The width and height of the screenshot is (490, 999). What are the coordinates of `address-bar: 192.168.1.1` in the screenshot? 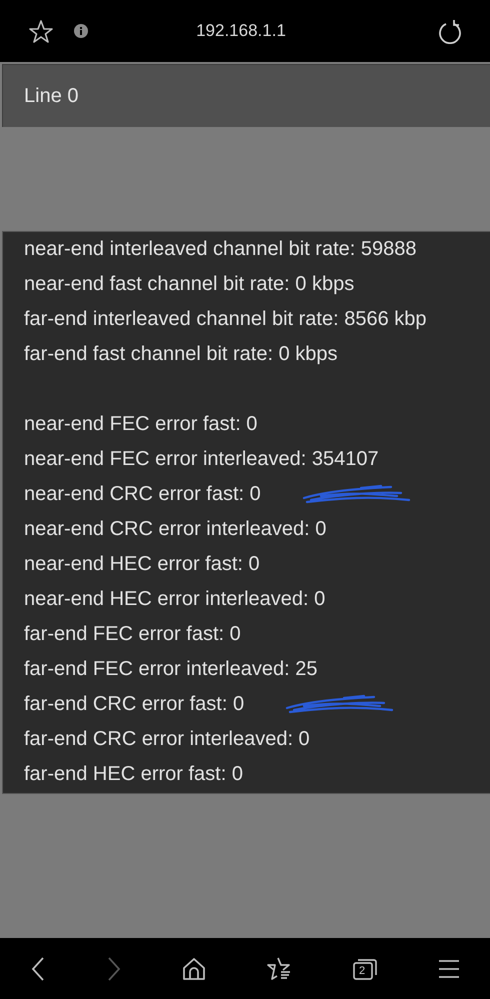 It's located at (241, 31).